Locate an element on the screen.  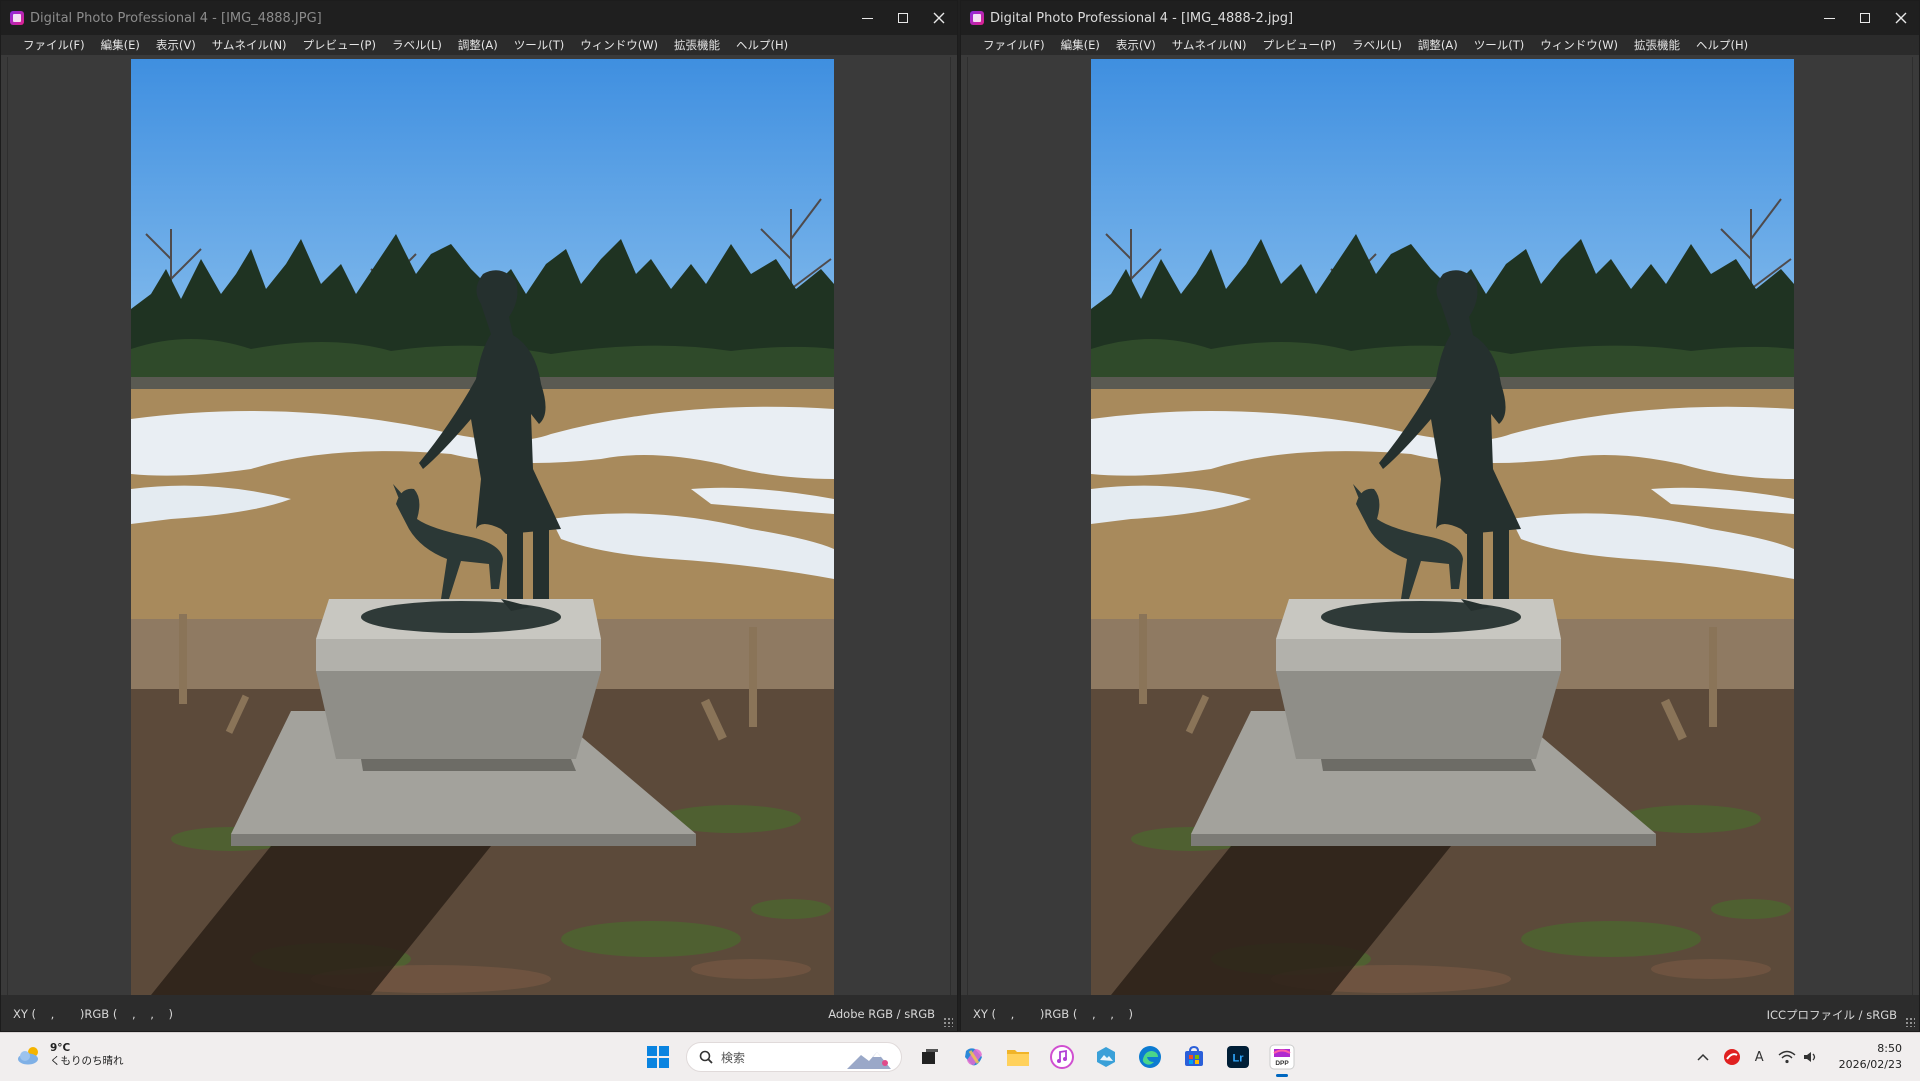
system-tray: A 8:50 2026/02/23 is located at coordinates (1805, 1057).